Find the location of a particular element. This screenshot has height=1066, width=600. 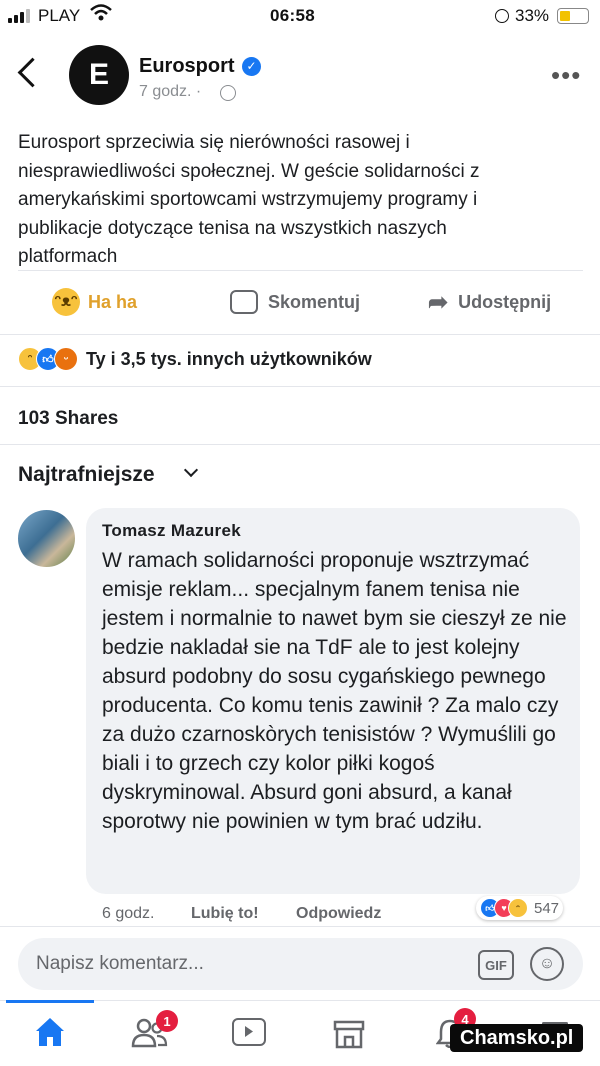

reaction-button: ᵔᴥᵔ Ha ha is located at coordinates (94, 302).